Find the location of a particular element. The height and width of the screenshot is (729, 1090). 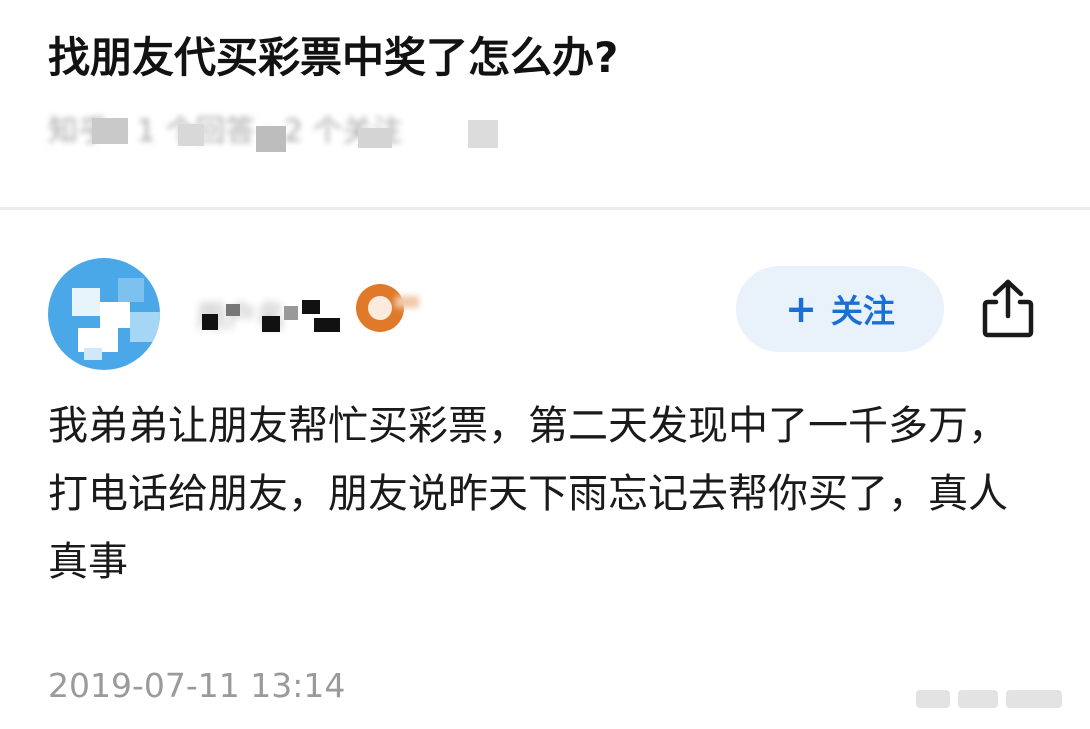

author-avatar is located at coordinates (104, 314).